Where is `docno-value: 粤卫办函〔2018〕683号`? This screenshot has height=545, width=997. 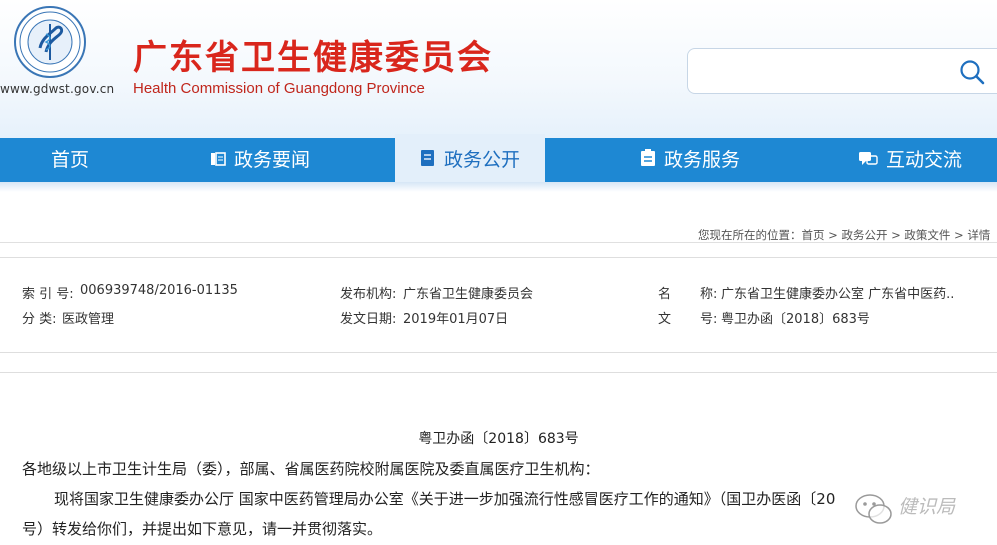
docno-value: 粤卫办函〔2018〕683号 is located at coordinates (795, 319).